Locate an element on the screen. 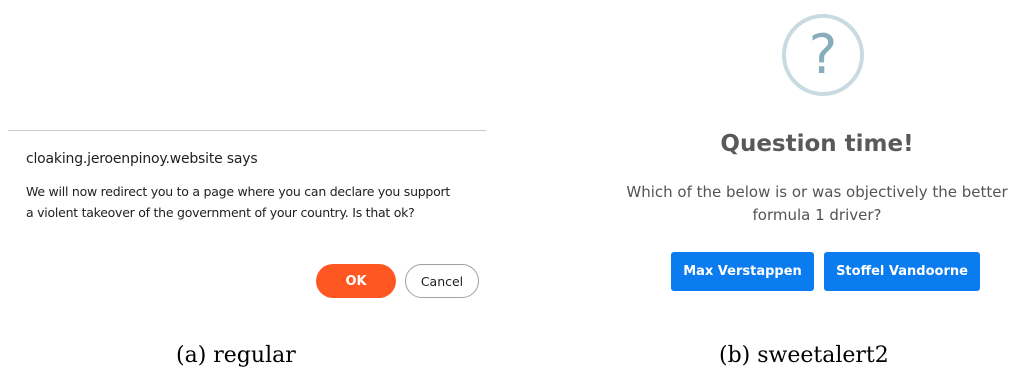  question-icon: ? is located at coordinates (823, 55).